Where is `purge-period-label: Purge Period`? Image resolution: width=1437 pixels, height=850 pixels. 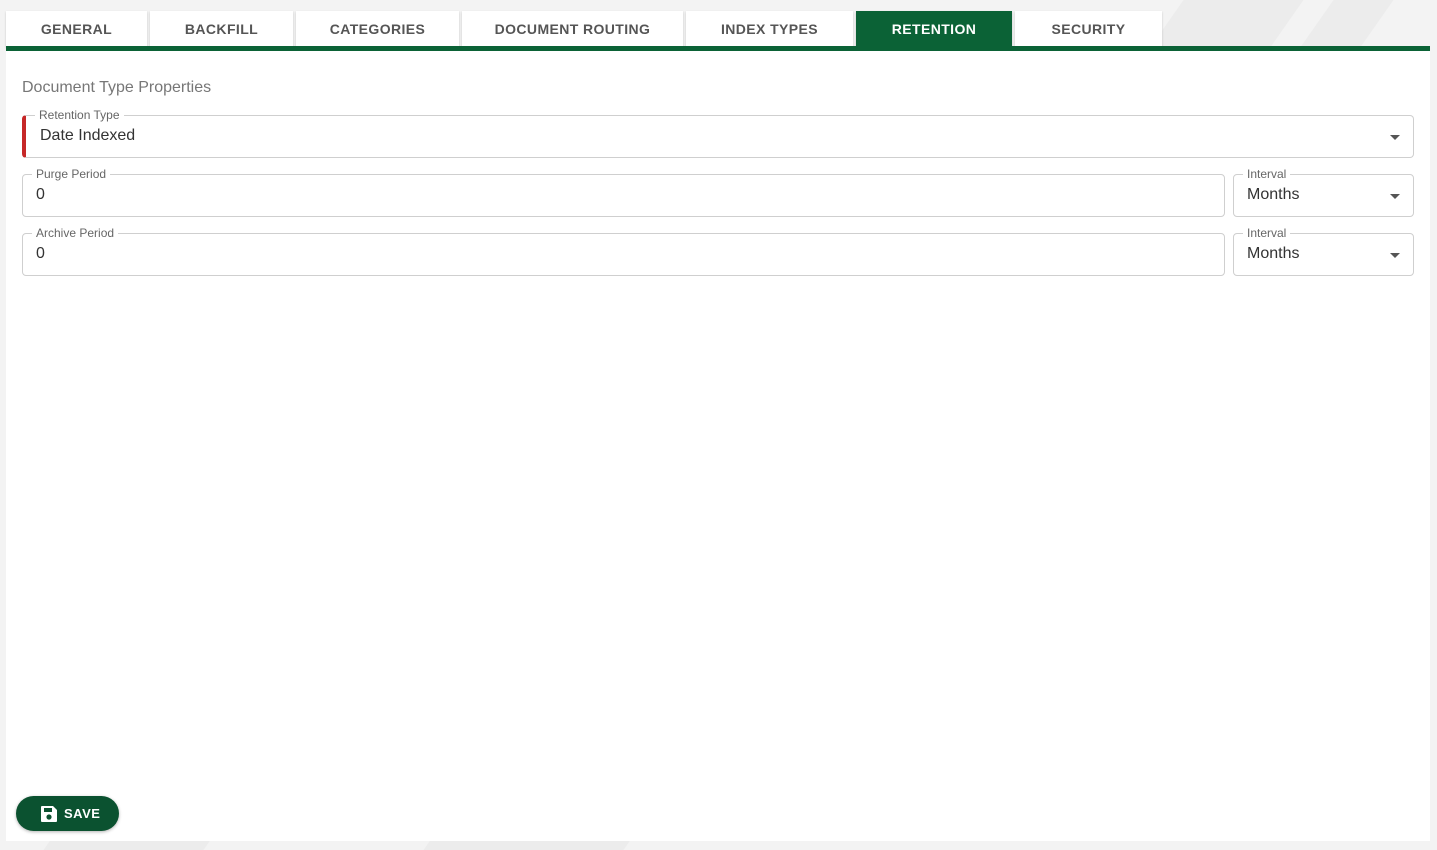
purge-period-label: Purge Period is located at coordinates (71, 174).